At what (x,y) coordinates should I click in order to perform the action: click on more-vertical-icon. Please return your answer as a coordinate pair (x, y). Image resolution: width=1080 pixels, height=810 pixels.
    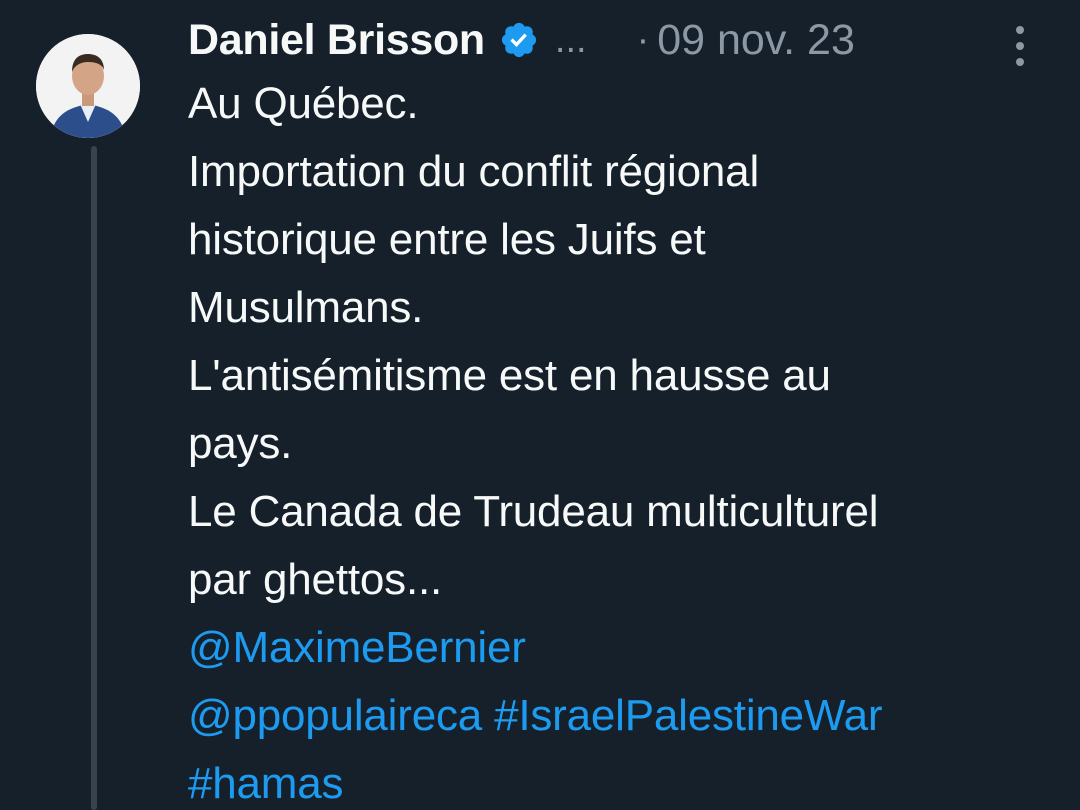
    Looking at the image, I should click on (1020, 46).